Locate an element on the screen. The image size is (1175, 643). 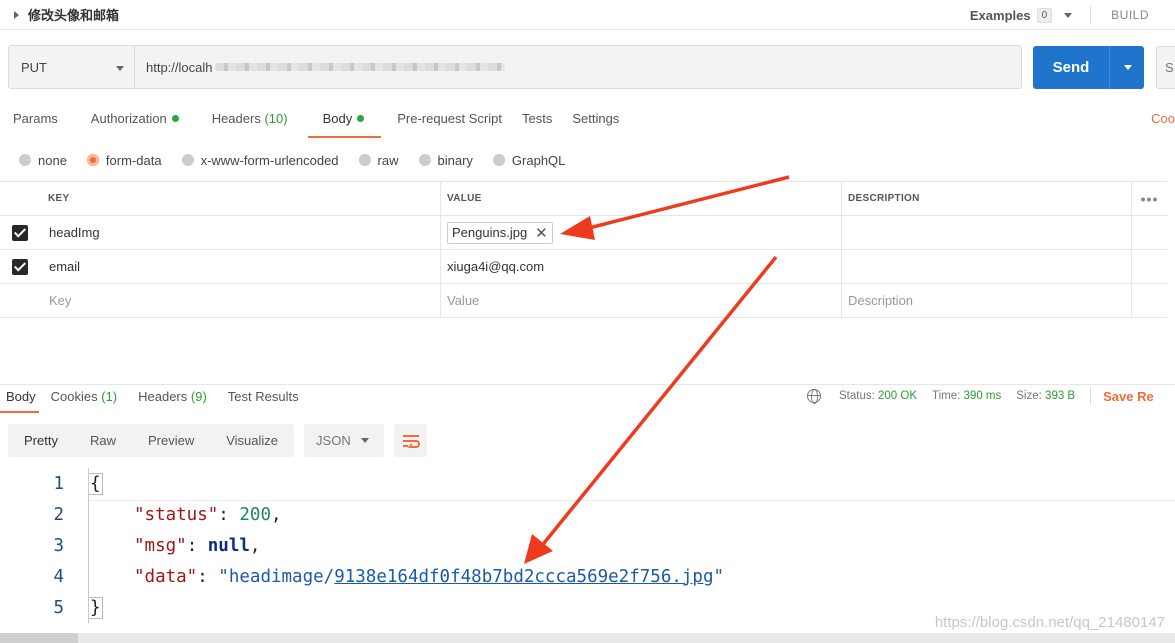
format-select: JSON is located at coordinates (344, 440).